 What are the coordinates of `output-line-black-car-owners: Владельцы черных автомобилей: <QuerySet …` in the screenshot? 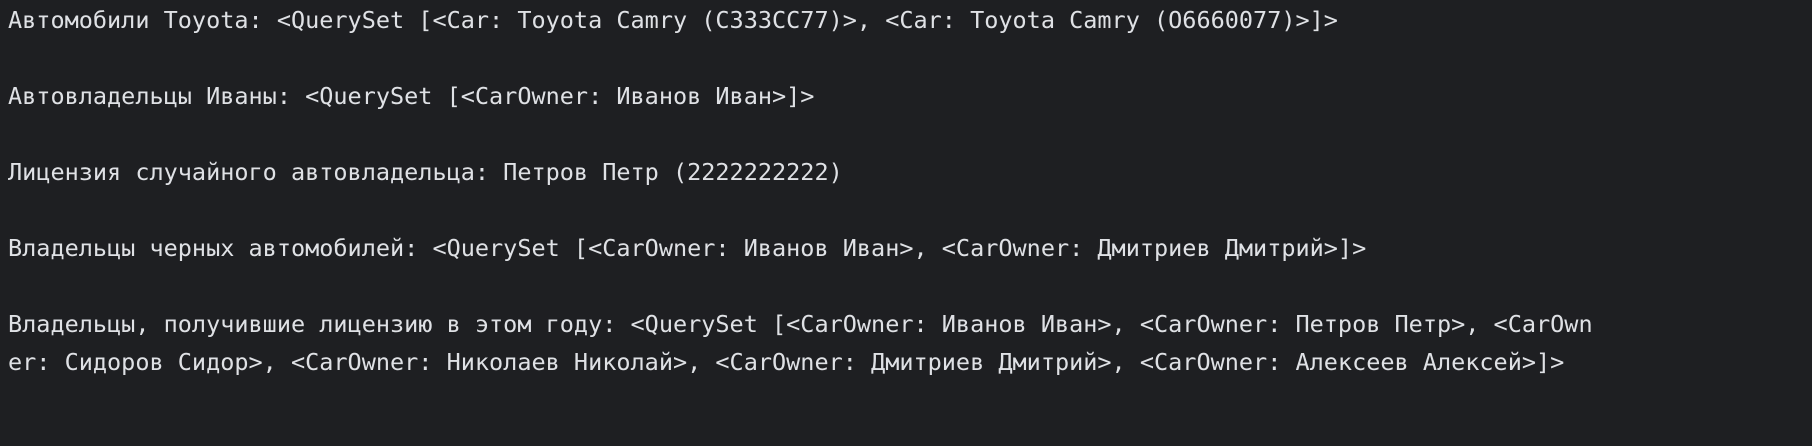 It's located at (687, 248).